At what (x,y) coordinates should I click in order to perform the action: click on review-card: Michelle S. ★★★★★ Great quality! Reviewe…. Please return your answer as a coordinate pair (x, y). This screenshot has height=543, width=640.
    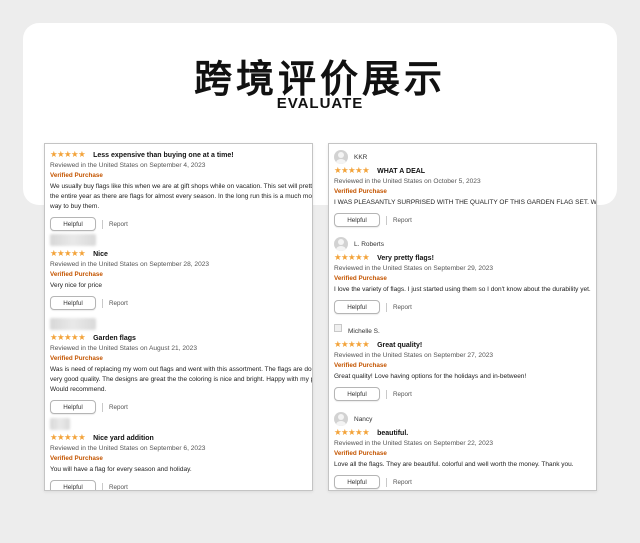
    Looking at the image, I should click on (465, 362).